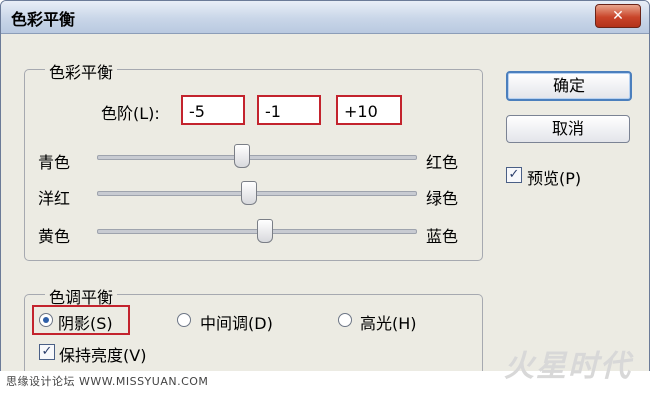 The width and height of the screenshot is (650, 395). Describe the element at coordinates (568, 366) in the screenshot. I see `watermark-logo-text: 火星时代` at that location.